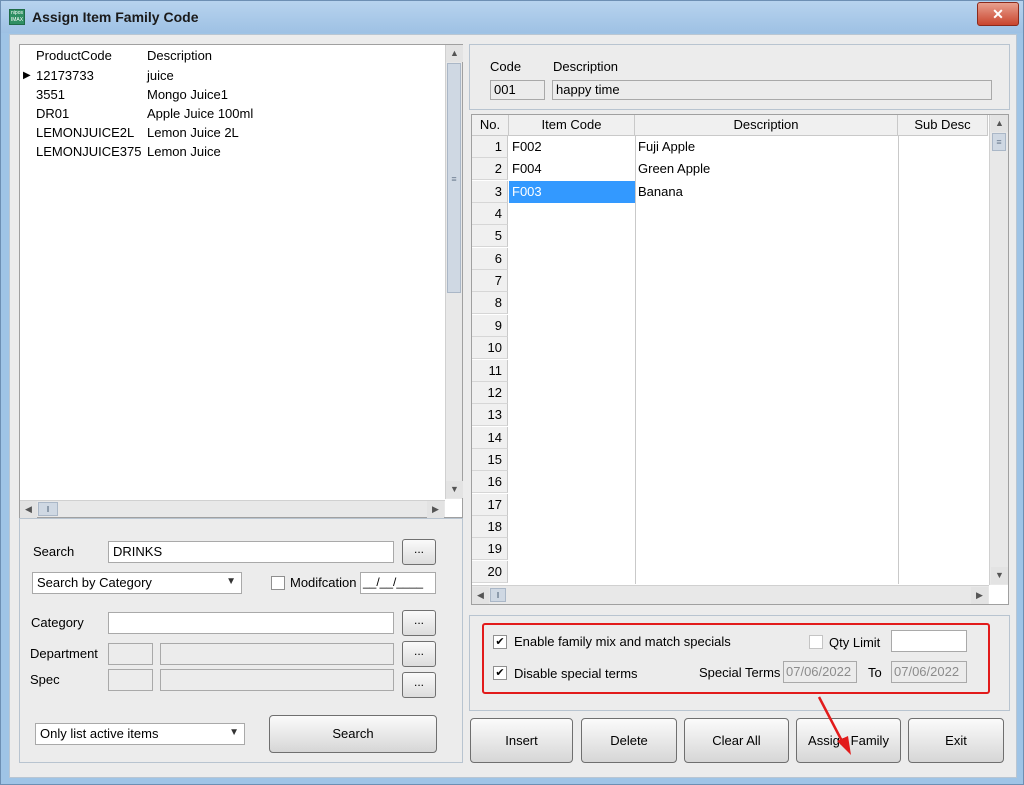 This screenshot has width=1024, height=785. Describe the element at coordinates (490, 415) in the screenshot. I see `row-number-cell: 13` at that location.